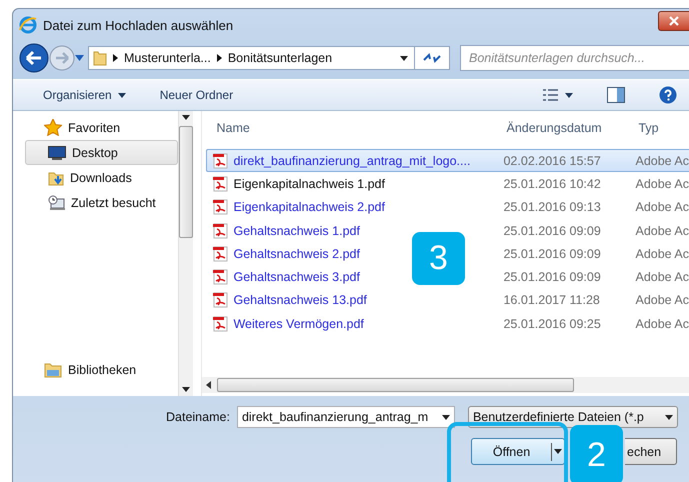  Describe the element at coordinates (28, 25) in the screenshot. I see `browser-logo-icon` at that location.